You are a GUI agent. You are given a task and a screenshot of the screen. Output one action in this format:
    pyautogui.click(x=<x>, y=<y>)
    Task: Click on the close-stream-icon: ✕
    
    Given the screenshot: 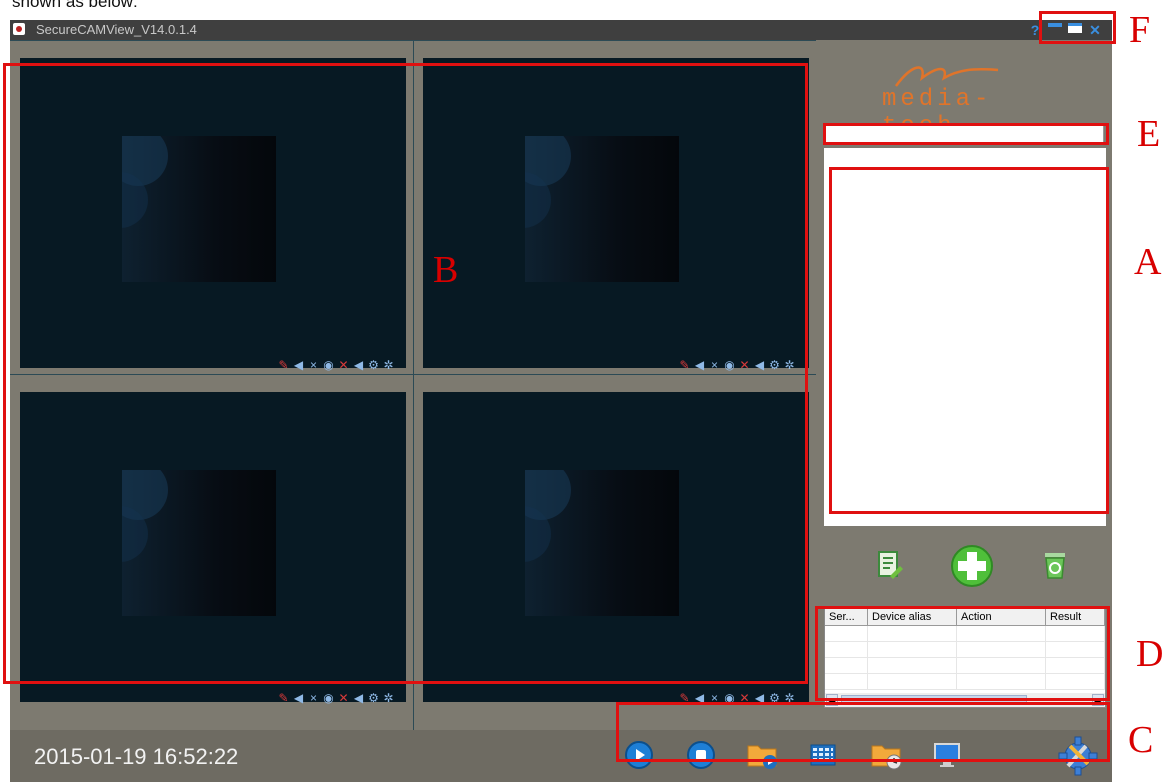 What is the action you would take?
    pyautogui.click(x=344, y=698)
    